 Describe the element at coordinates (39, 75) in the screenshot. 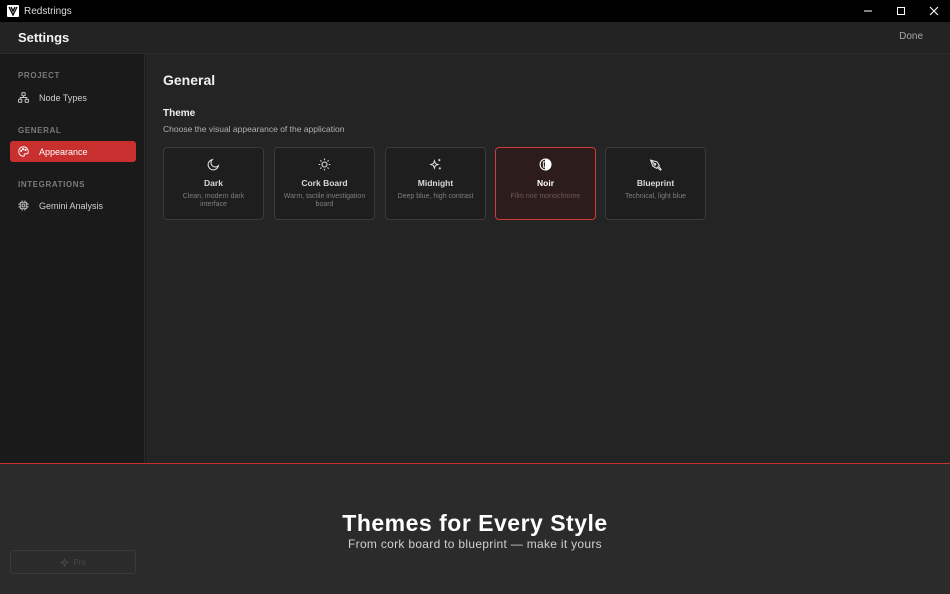

I see `sidebar-section-project: PROJECT` at that location.